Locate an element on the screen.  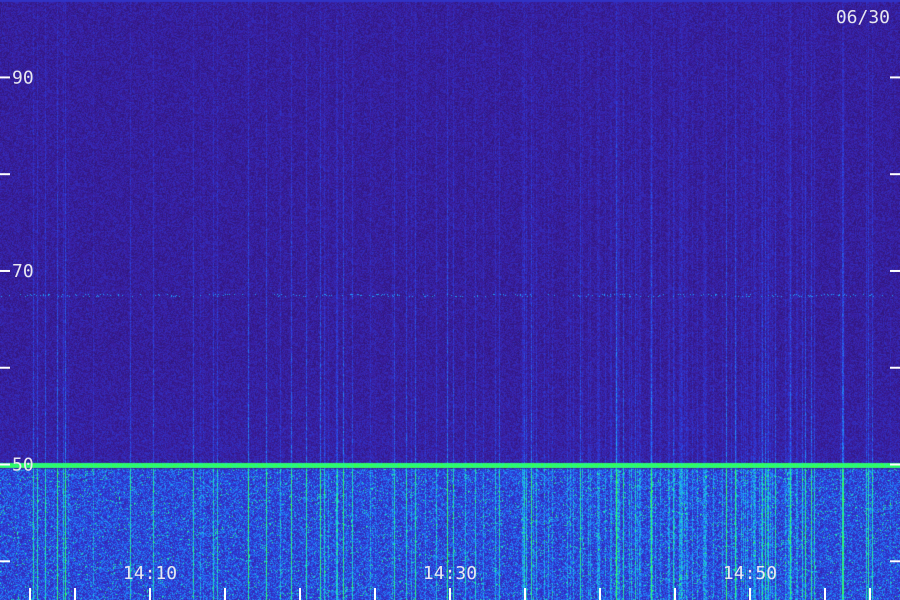
date-label: 06/30 is located at coordinates (863, 17).